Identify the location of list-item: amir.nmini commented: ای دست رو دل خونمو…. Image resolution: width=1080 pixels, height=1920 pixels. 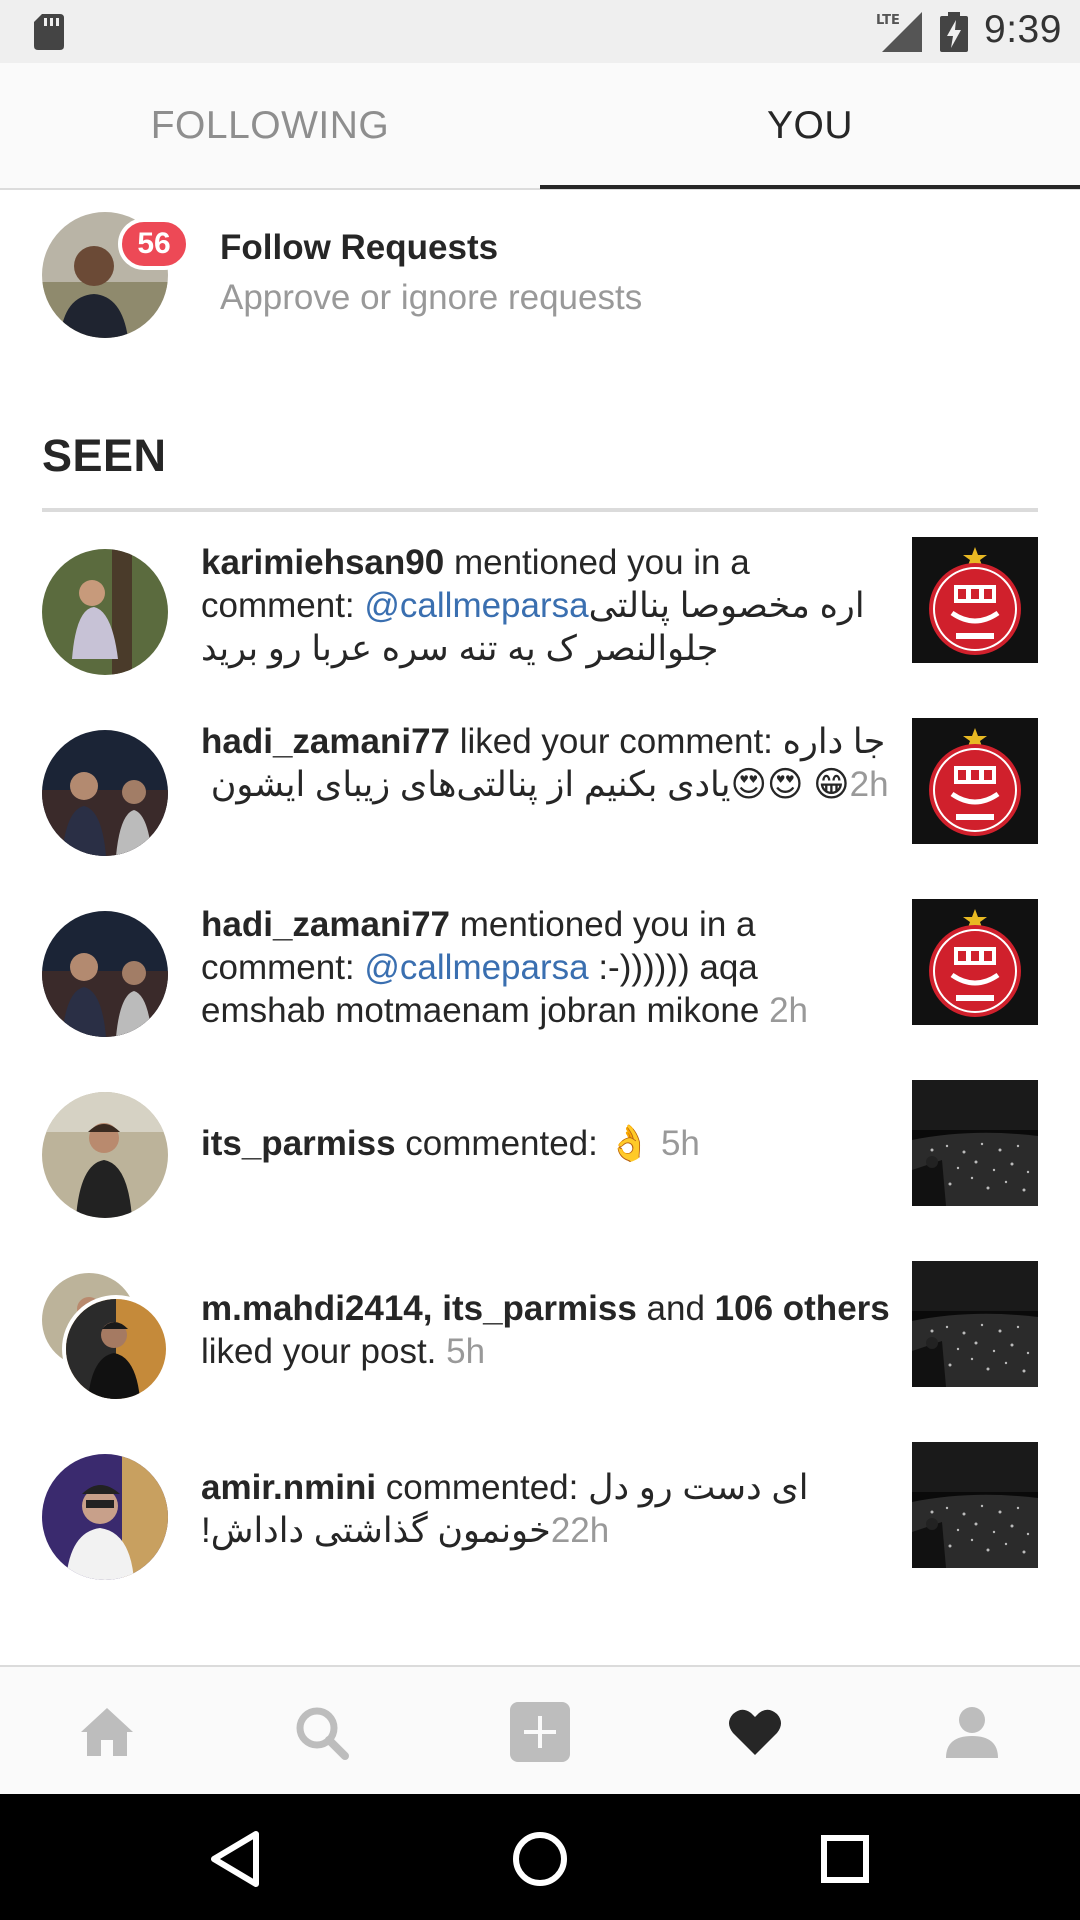
(540, 1511).